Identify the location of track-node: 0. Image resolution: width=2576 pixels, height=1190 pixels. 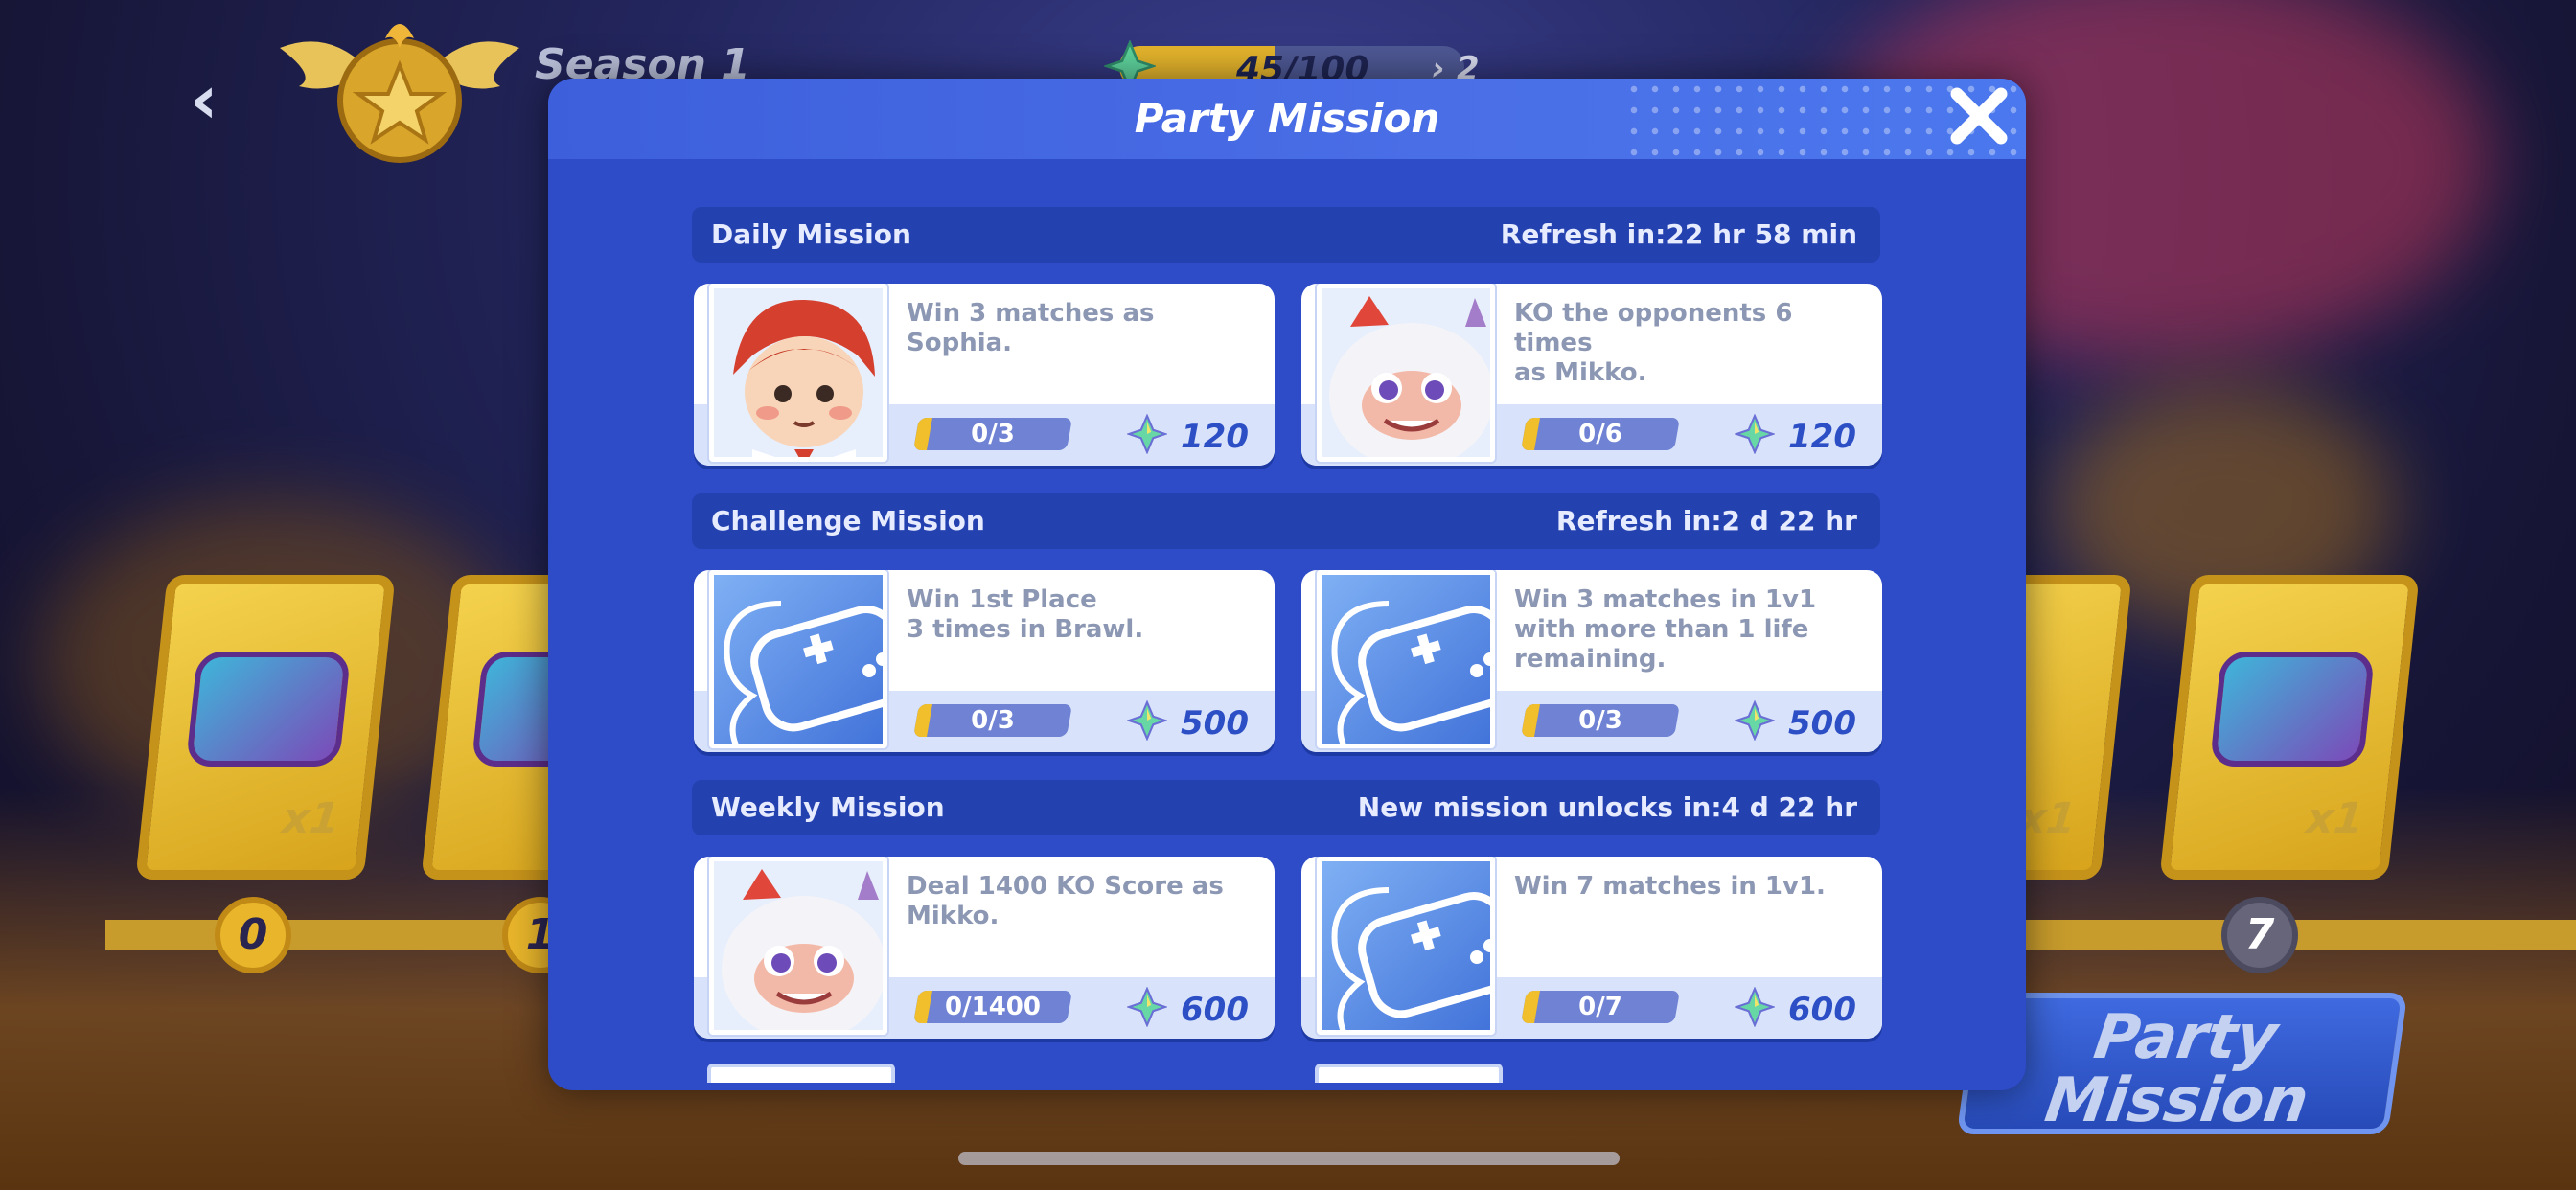
(253, 935).